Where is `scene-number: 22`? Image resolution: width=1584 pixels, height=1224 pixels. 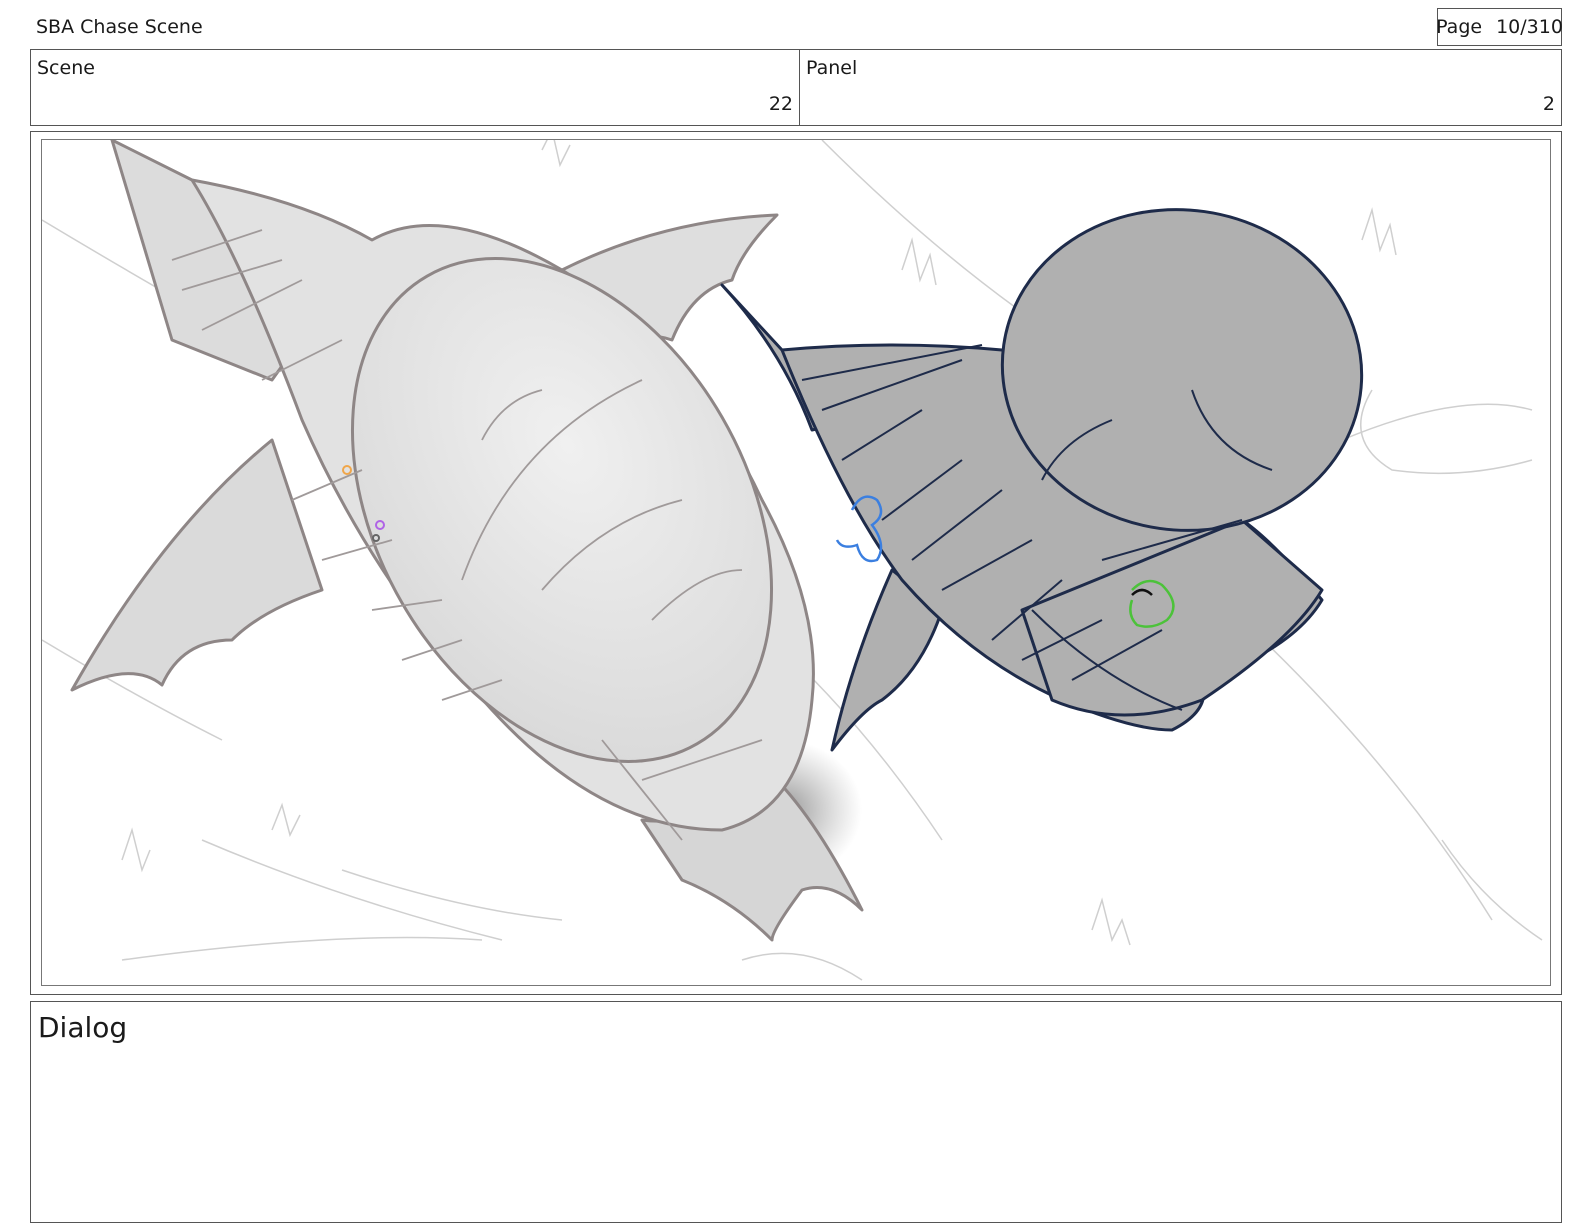 scene-number: 22 is located at coordinates (780, 104).